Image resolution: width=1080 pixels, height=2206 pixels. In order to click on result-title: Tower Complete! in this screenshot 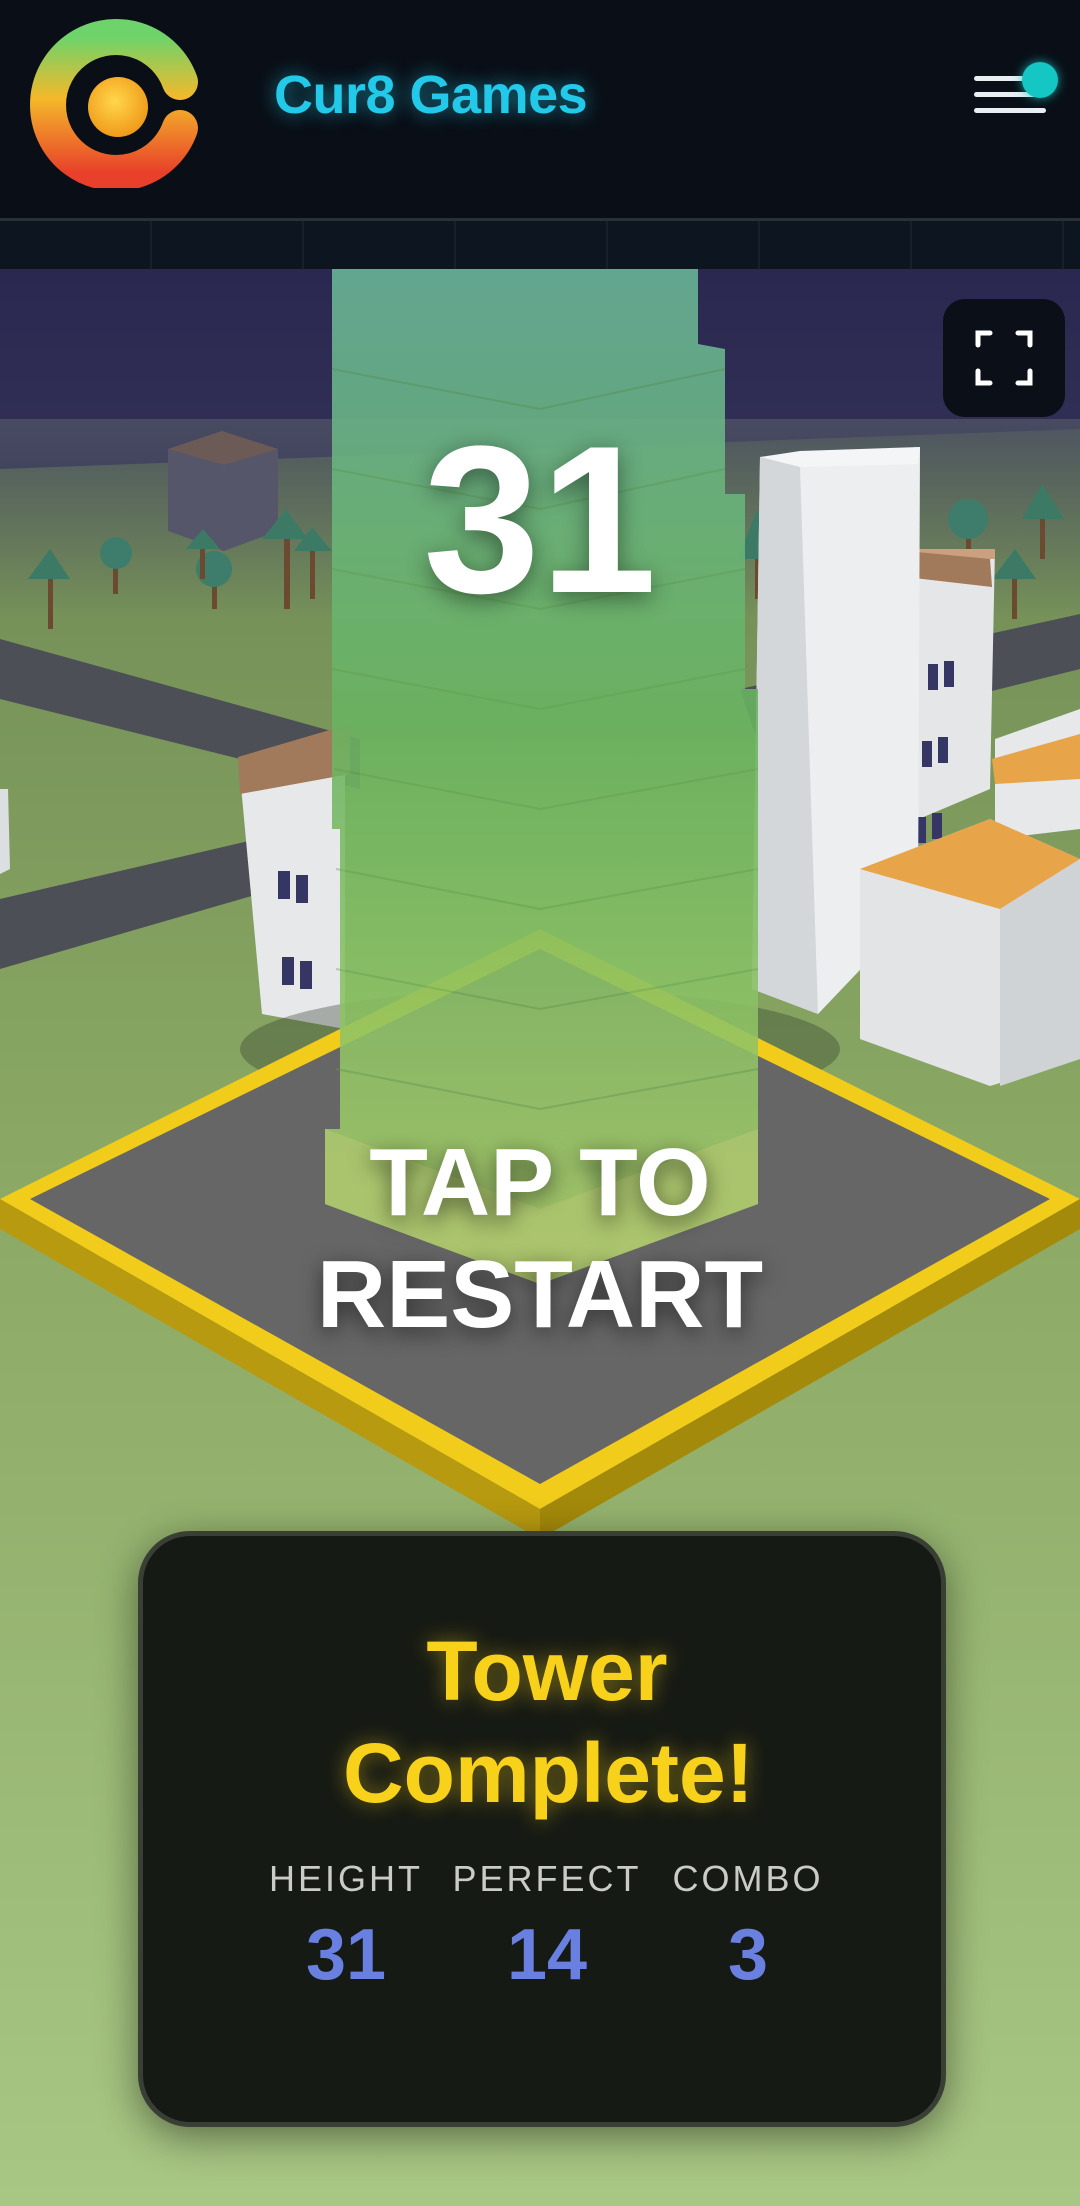, I will do `click(548, 1722)`.